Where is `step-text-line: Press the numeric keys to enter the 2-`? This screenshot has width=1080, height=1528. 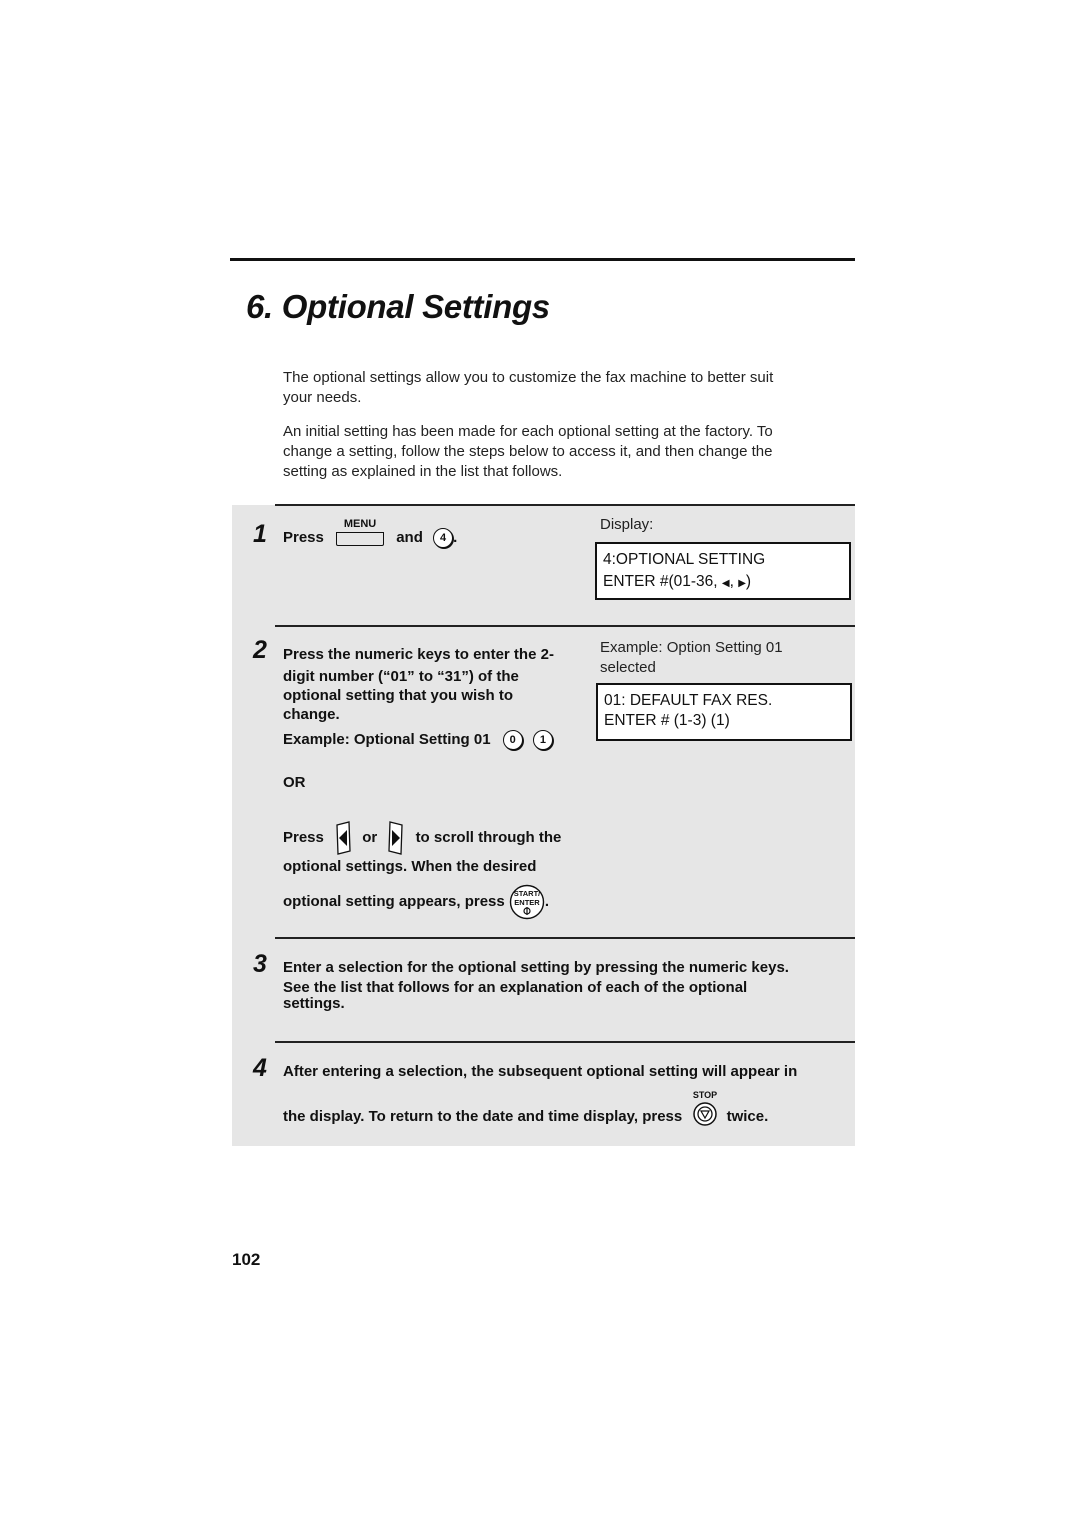
step-text-line: Press the numeric keys to enter the 2- is located at coordinates (418, 654).